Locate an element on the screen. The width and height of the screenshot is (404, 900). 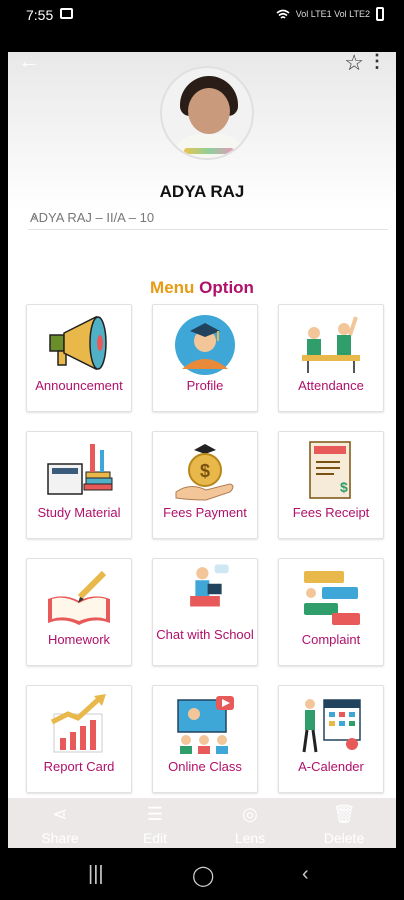
status-bar: 7:55 Vol LTE1 Vol LTE2 is located at coordinates (202, 16).